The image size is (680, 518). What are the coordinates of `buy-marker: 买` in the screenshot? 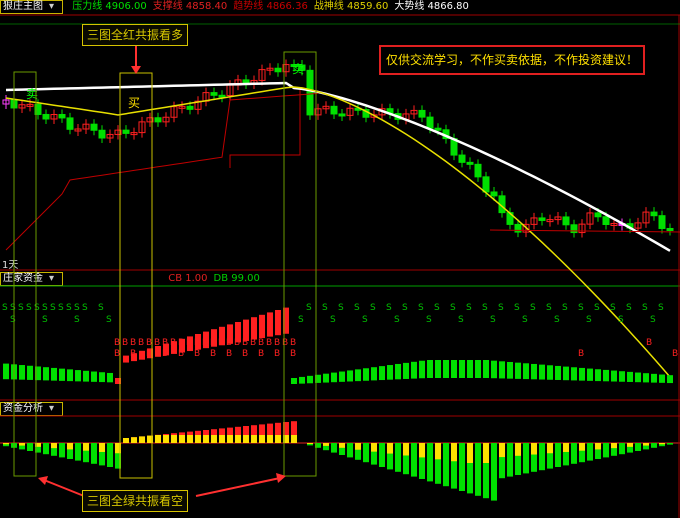 It's located at (134, 103).